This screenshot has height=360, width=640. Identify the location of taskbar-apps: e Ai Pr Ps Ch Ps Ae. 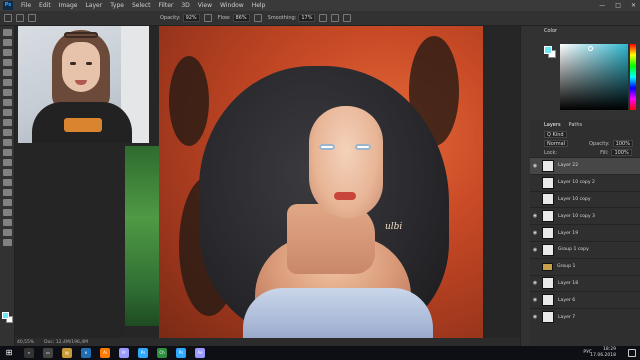
(138, 353).